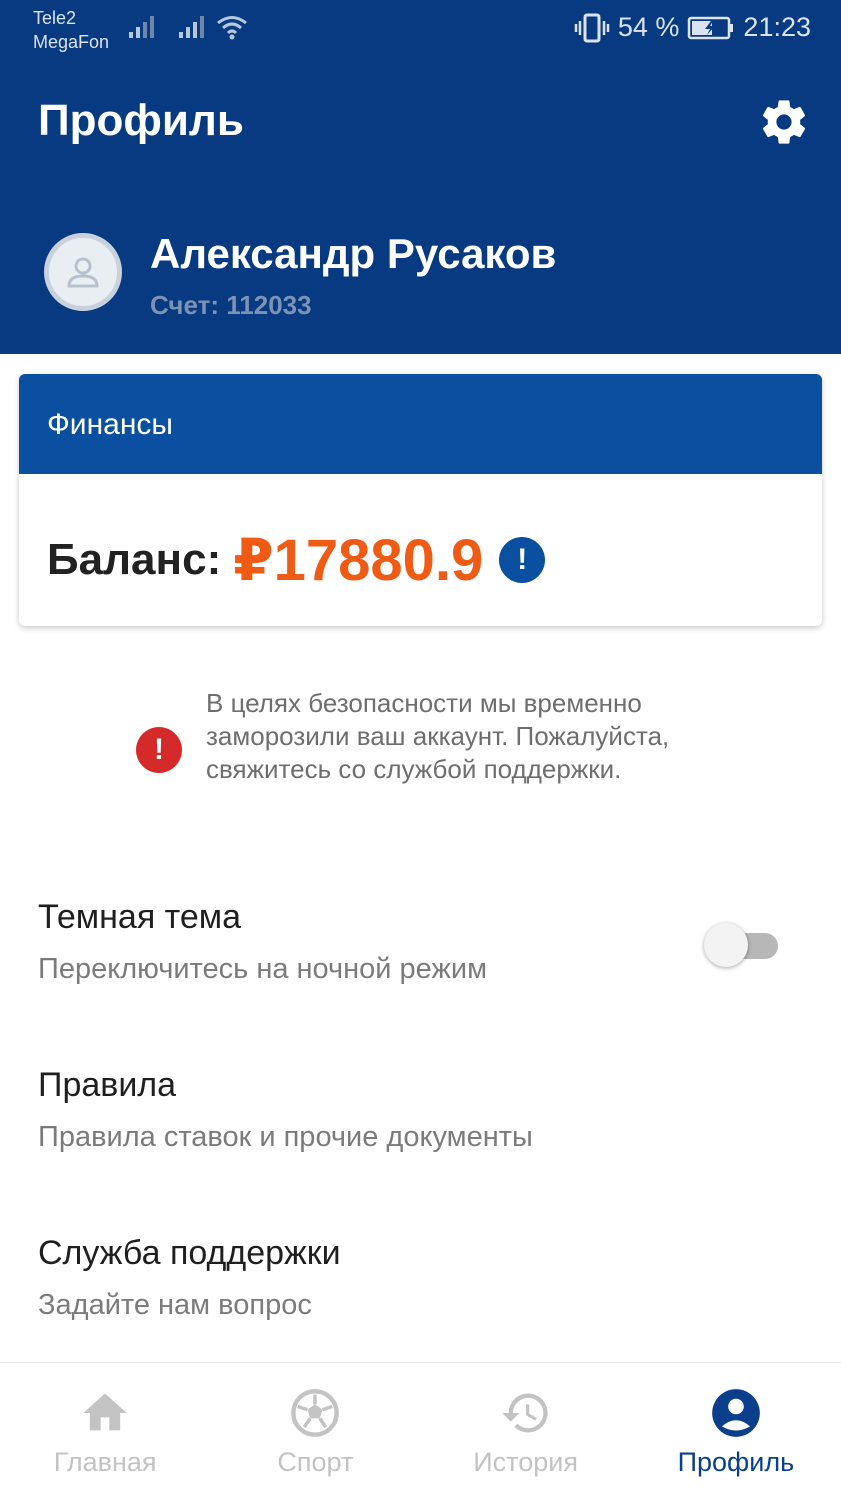  I want to click on setting-subtitle: Правила ставок и прочие документы, so click(285, 1137).